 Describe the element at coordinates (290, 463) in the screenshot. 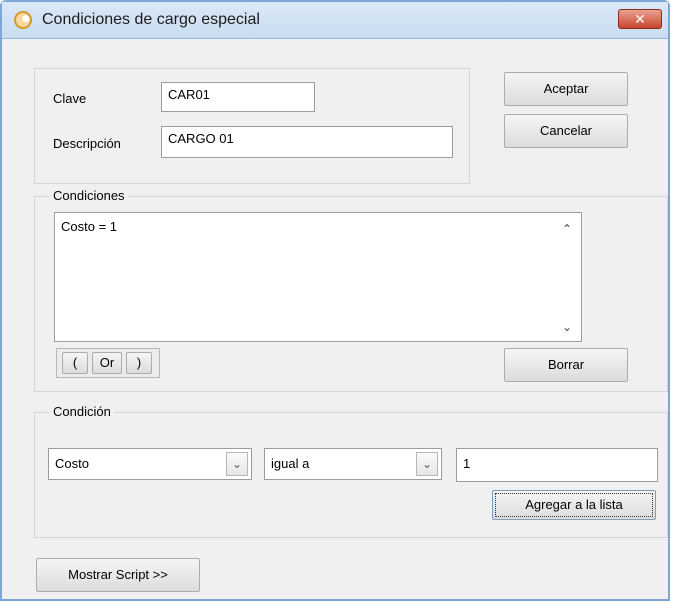

I see `operator-select-value: igual a` at that location.